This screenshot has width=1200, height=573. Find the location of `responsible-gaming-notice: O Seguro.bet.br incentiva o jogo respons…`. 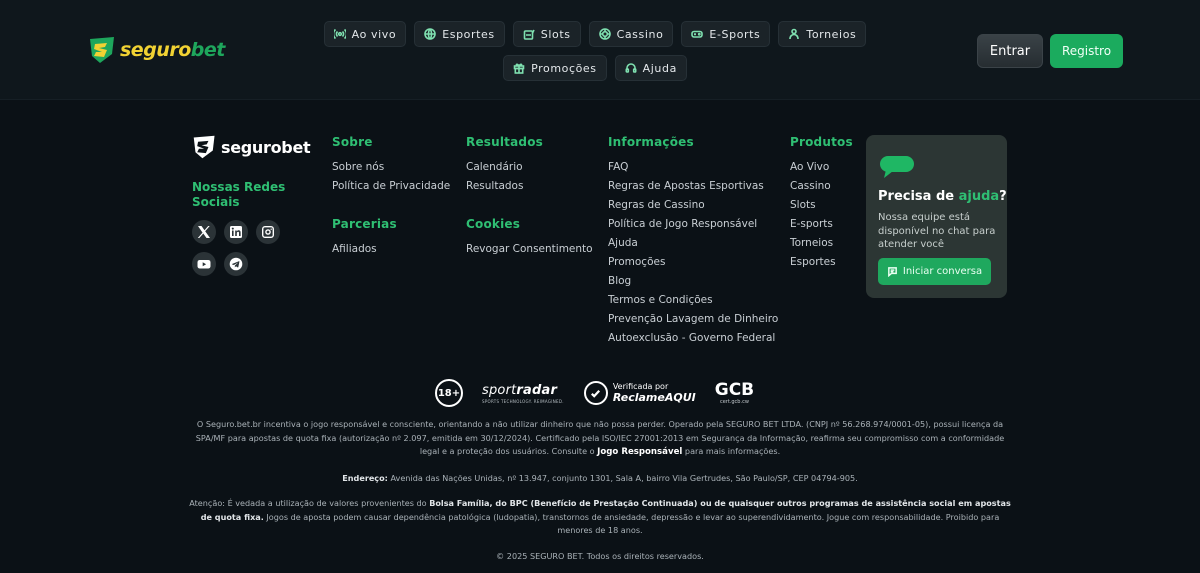

responsible-gaming-notice: O Seguro.bet.br incentiva o jogo respons… is located at coordinates (600, 438).